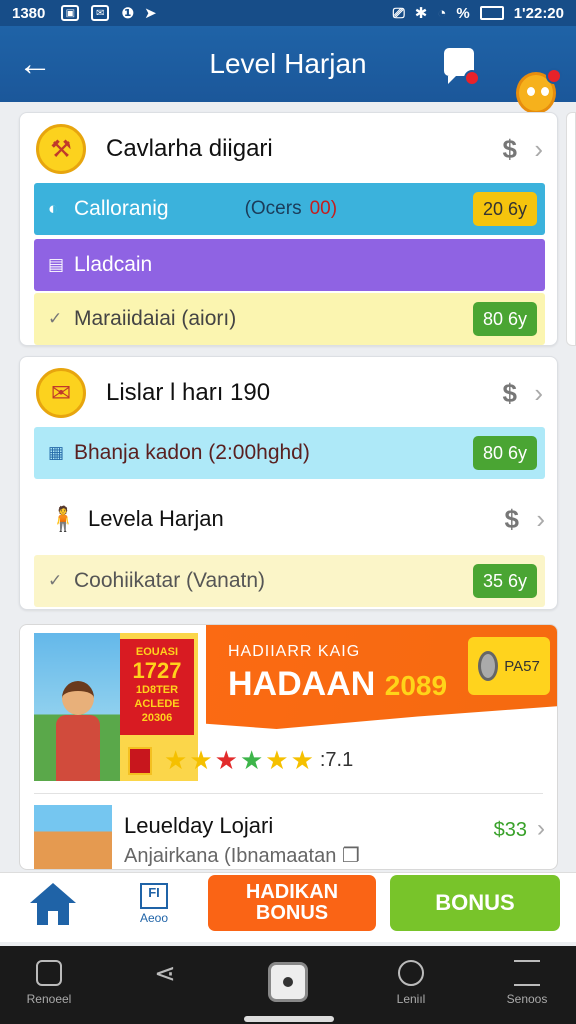  What do you see at coordinates (49, 973) in the screenshot?
I see `house-icon` at bounding box center [49, 973].